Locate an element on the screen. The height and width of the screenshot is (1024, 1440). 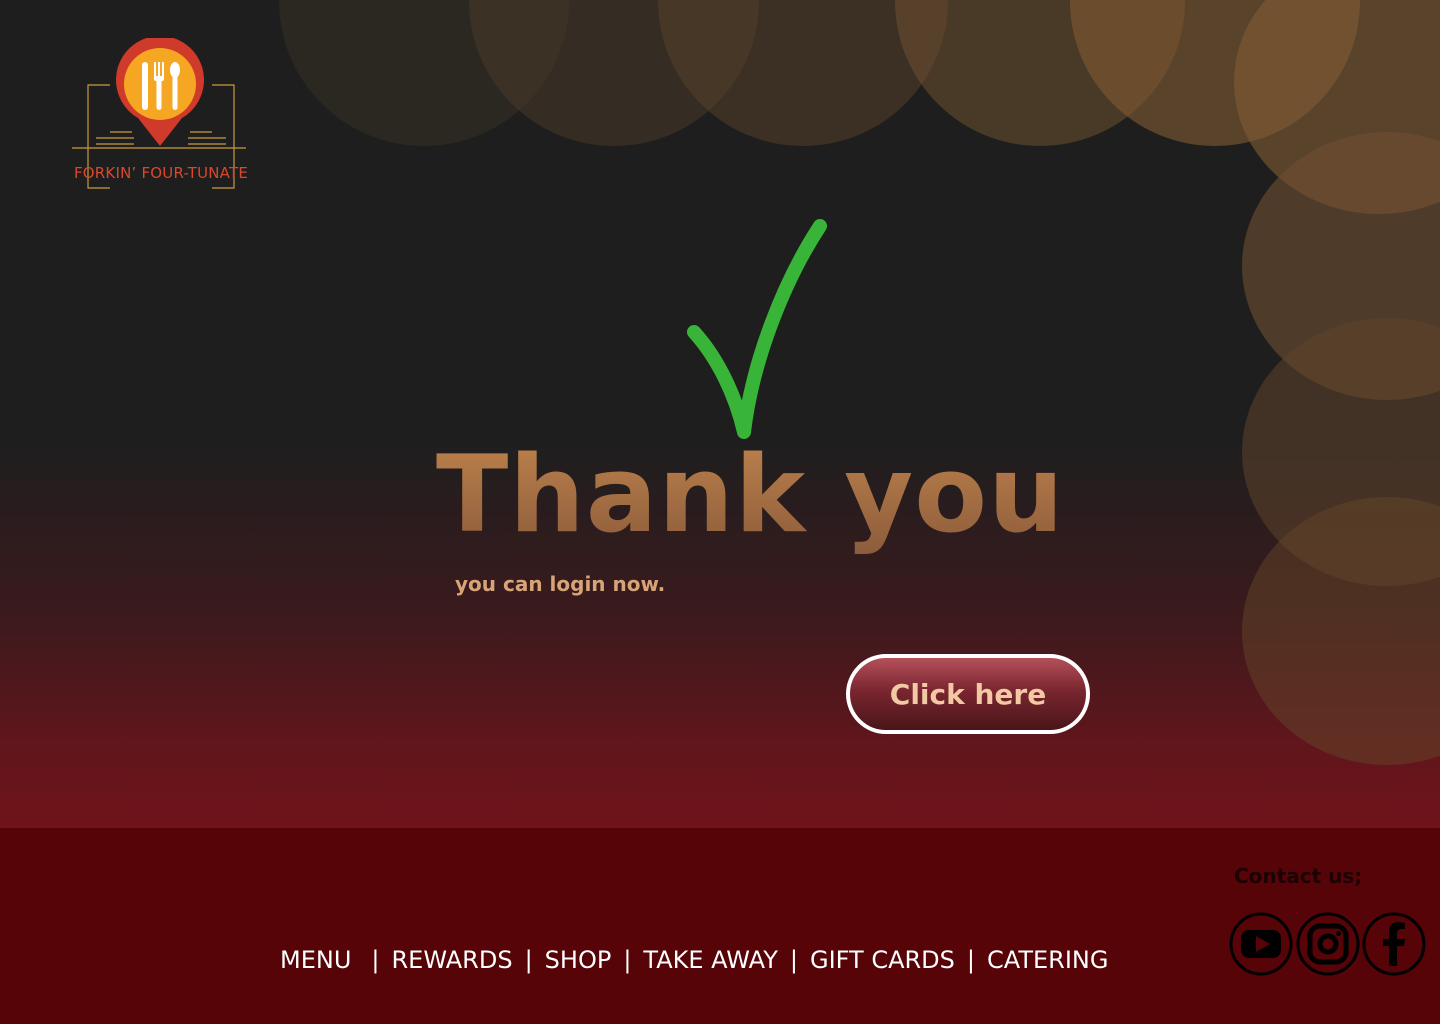
nav-link-gift-cards: GIFT CARDS is located at coordinates (882, 960).